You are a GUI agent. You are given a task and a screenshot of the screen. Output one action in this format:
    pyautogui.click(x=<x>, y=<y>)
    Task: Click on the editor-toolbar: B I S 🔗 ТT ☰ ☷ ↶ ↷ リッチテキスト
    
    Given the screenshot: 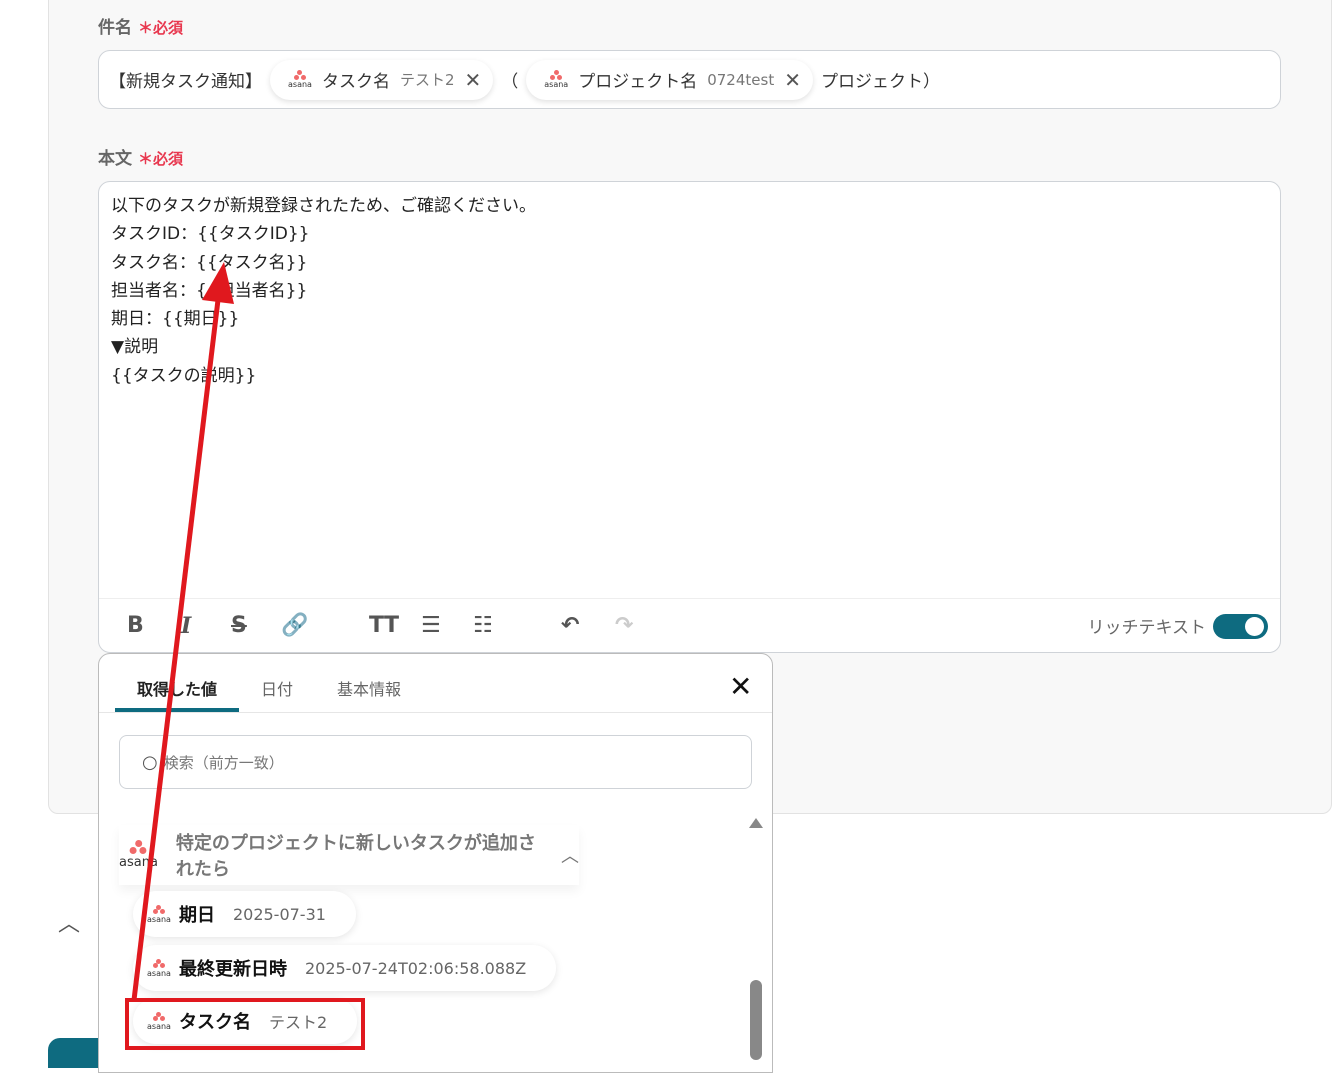 What is the action you would take?
    pyautogui.click(x=689, y=625)
    